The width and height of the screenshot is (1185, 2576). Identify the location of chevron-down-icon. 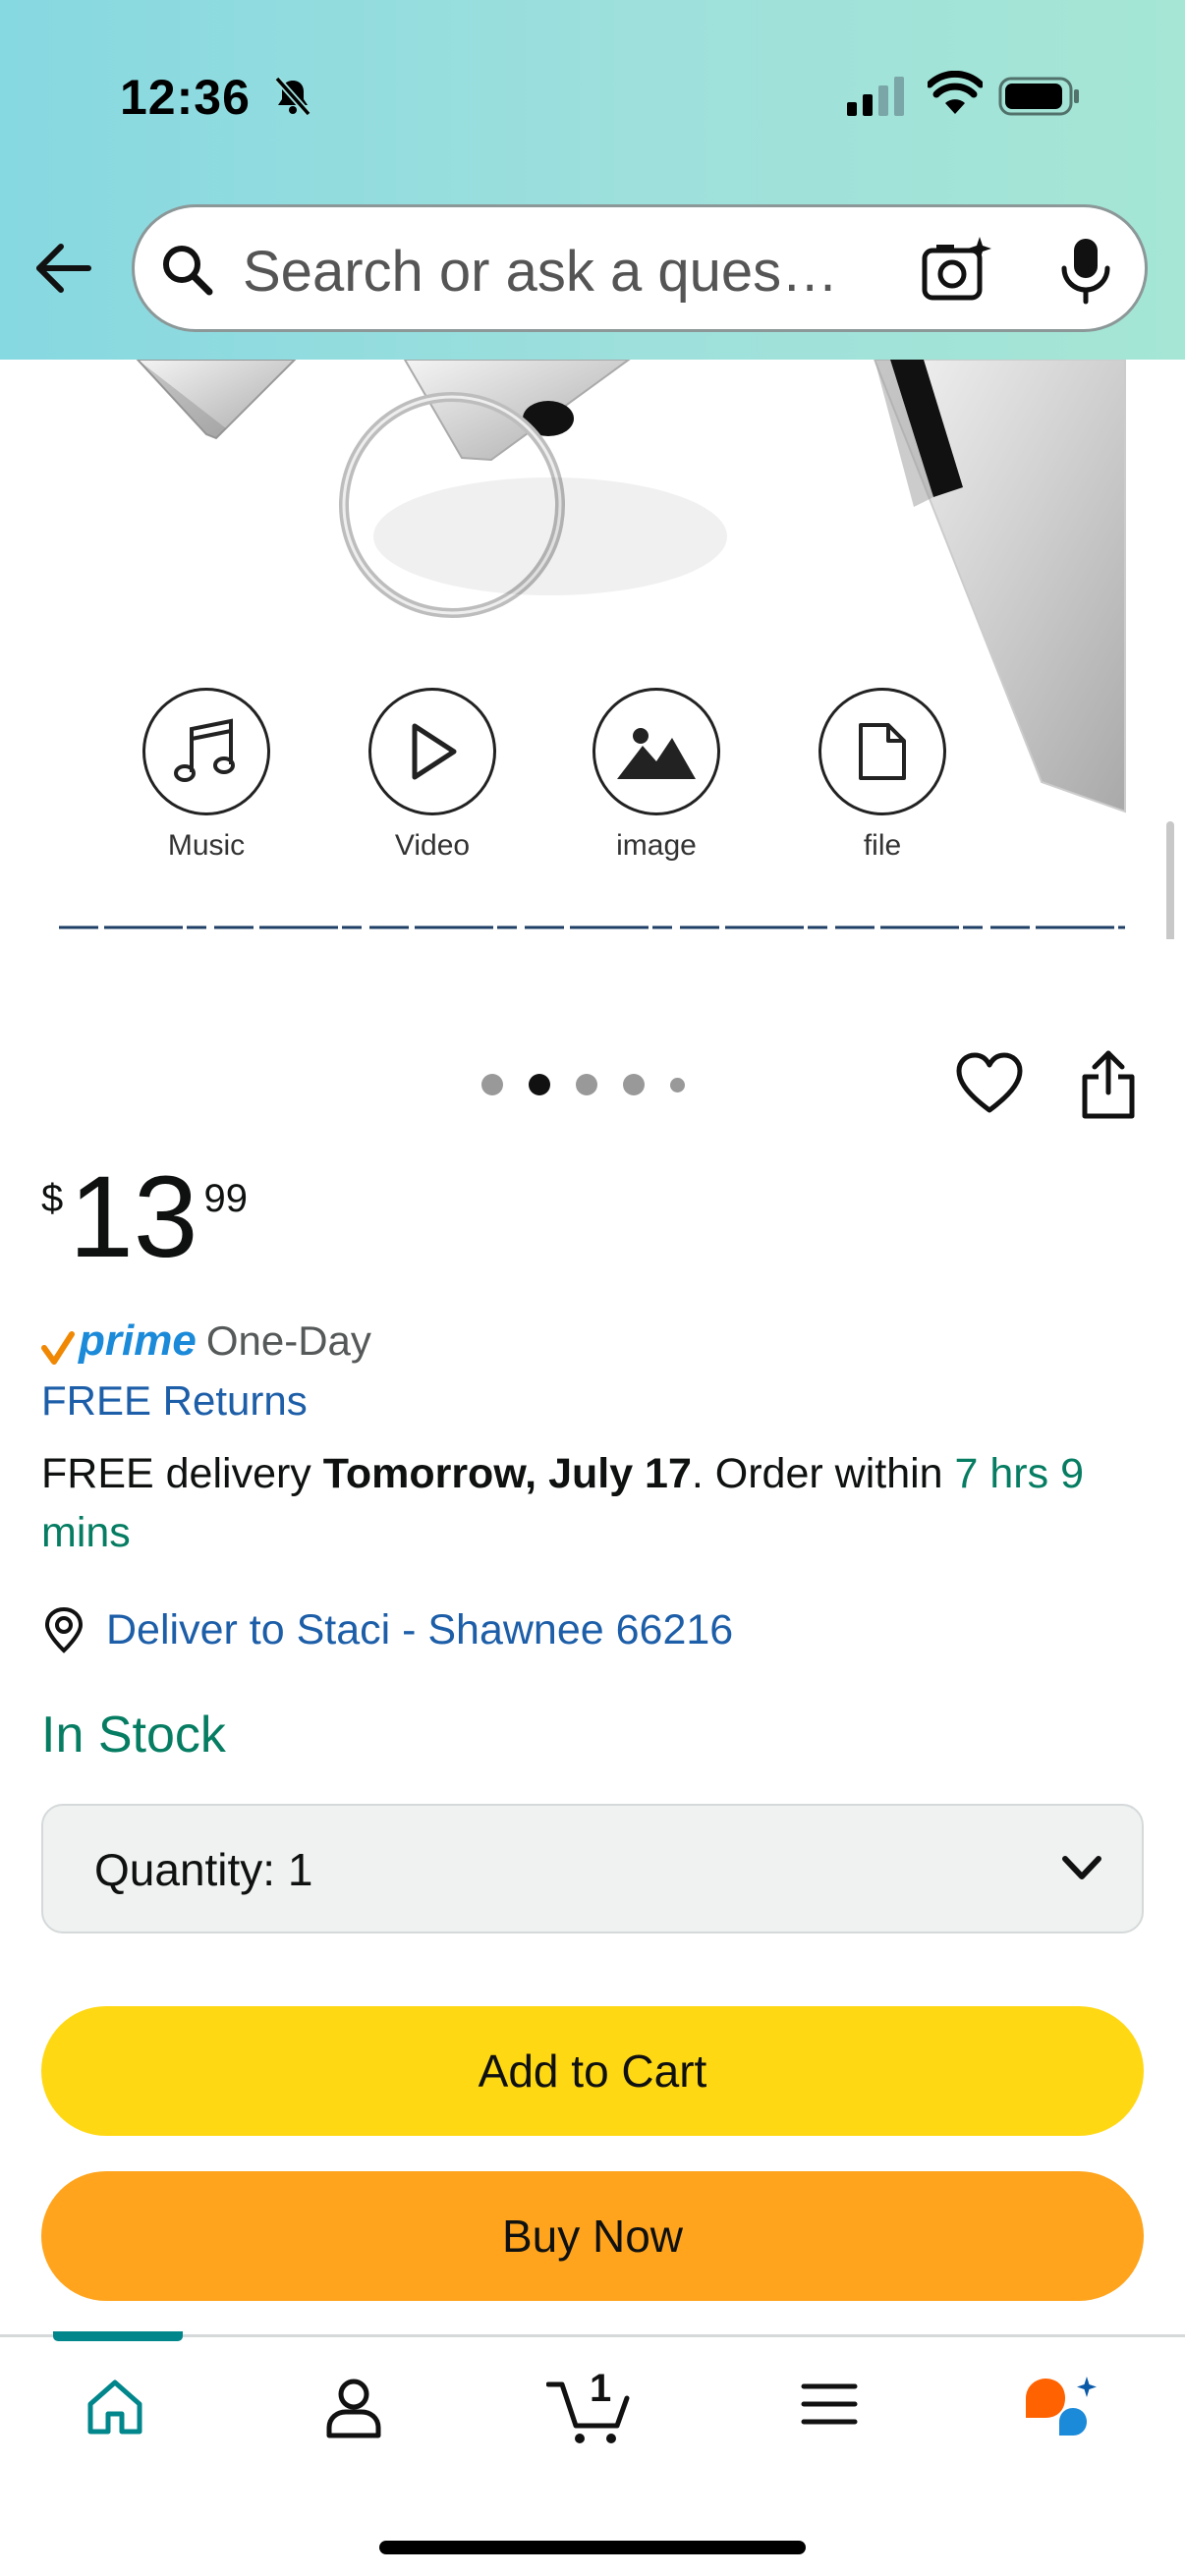
(1081, 1867).